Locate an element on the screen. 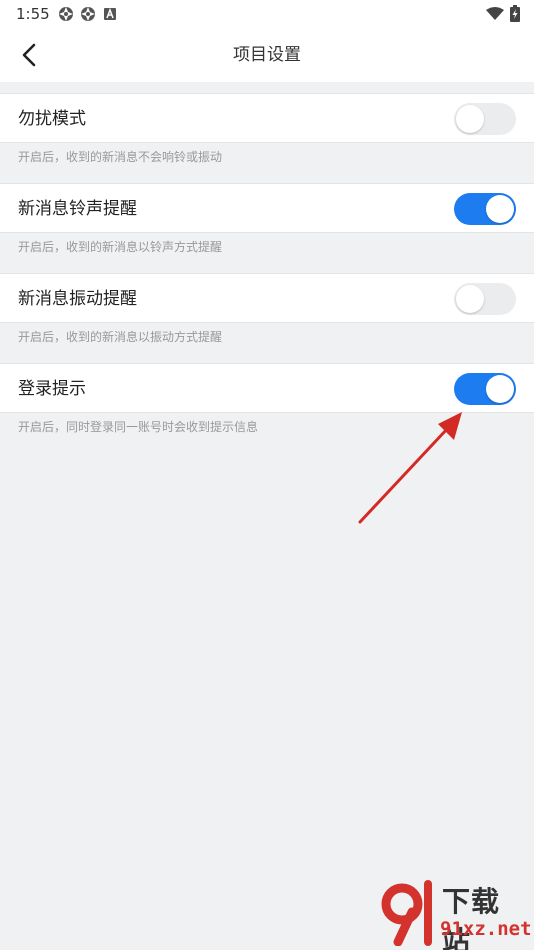  vibration-alert-toggle is located at coordinates (485, 299).